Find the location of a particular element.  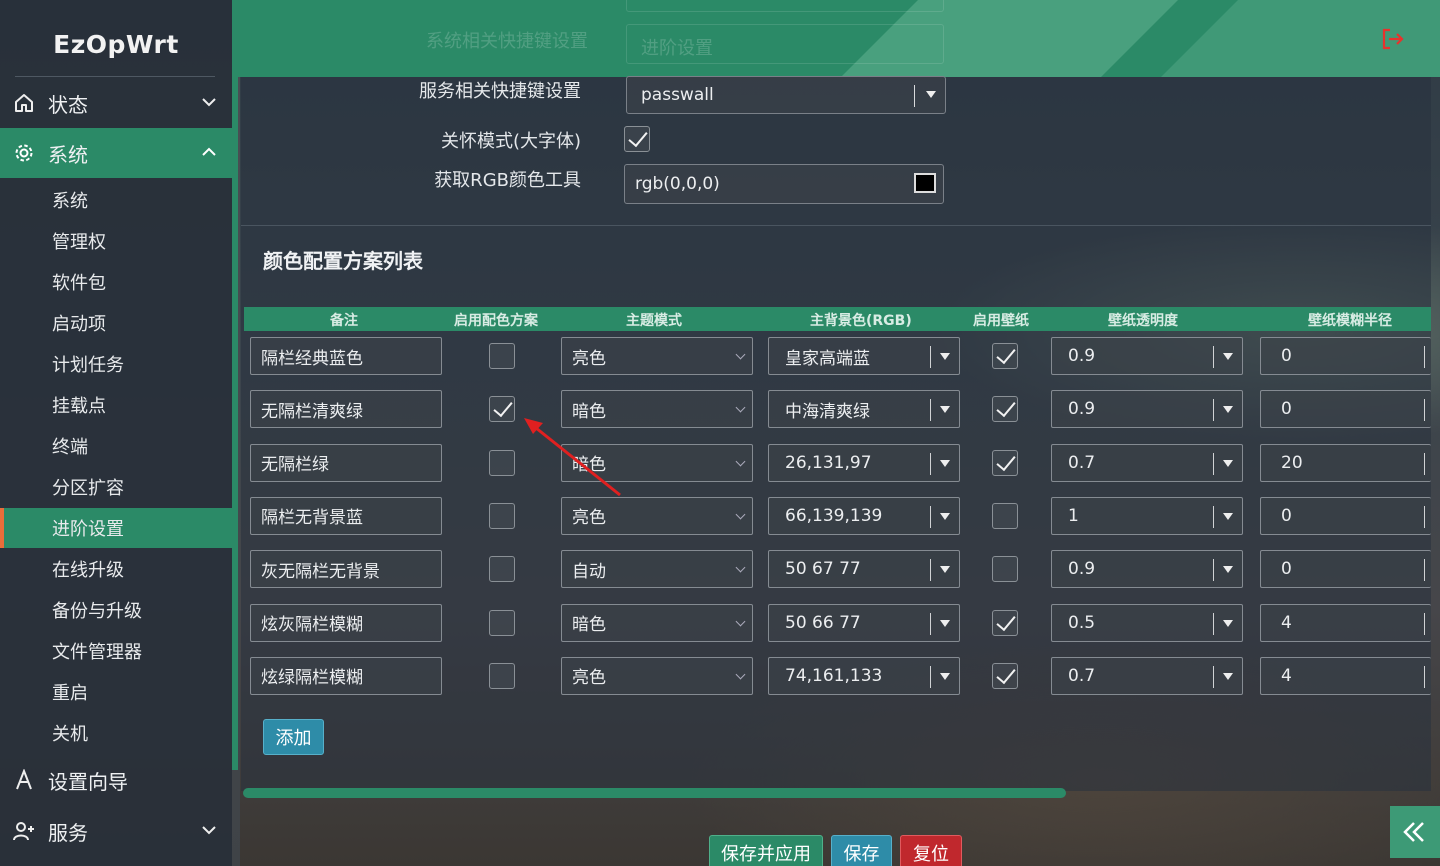

sidebar-item-partition: 分区扩容 is located at coordinates (116, 487).